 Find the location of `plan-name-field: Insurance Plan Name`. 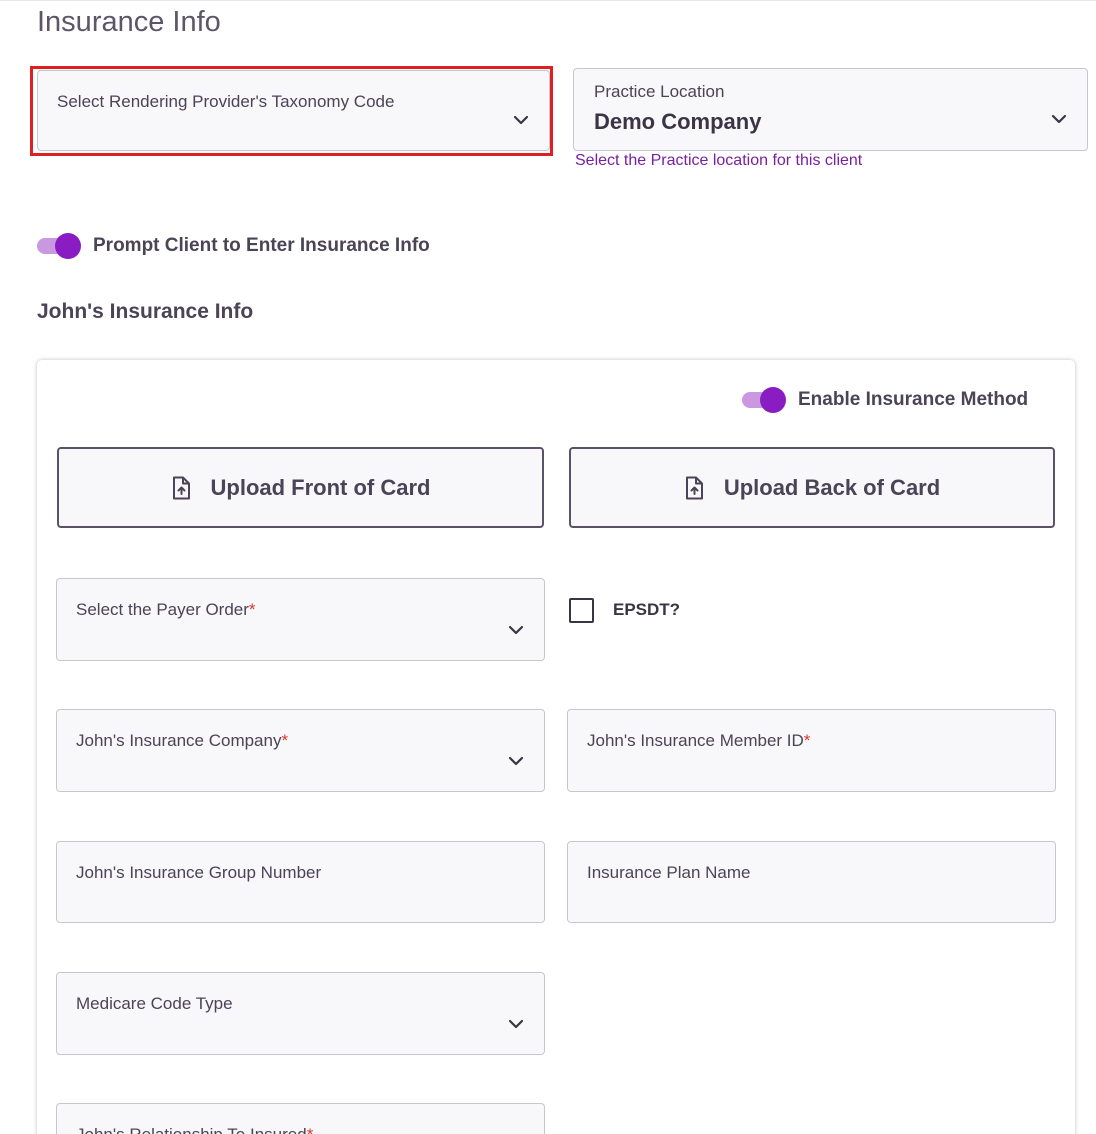

plan-name-field: Insurance Plan Name is located at coordinates (811, 882).